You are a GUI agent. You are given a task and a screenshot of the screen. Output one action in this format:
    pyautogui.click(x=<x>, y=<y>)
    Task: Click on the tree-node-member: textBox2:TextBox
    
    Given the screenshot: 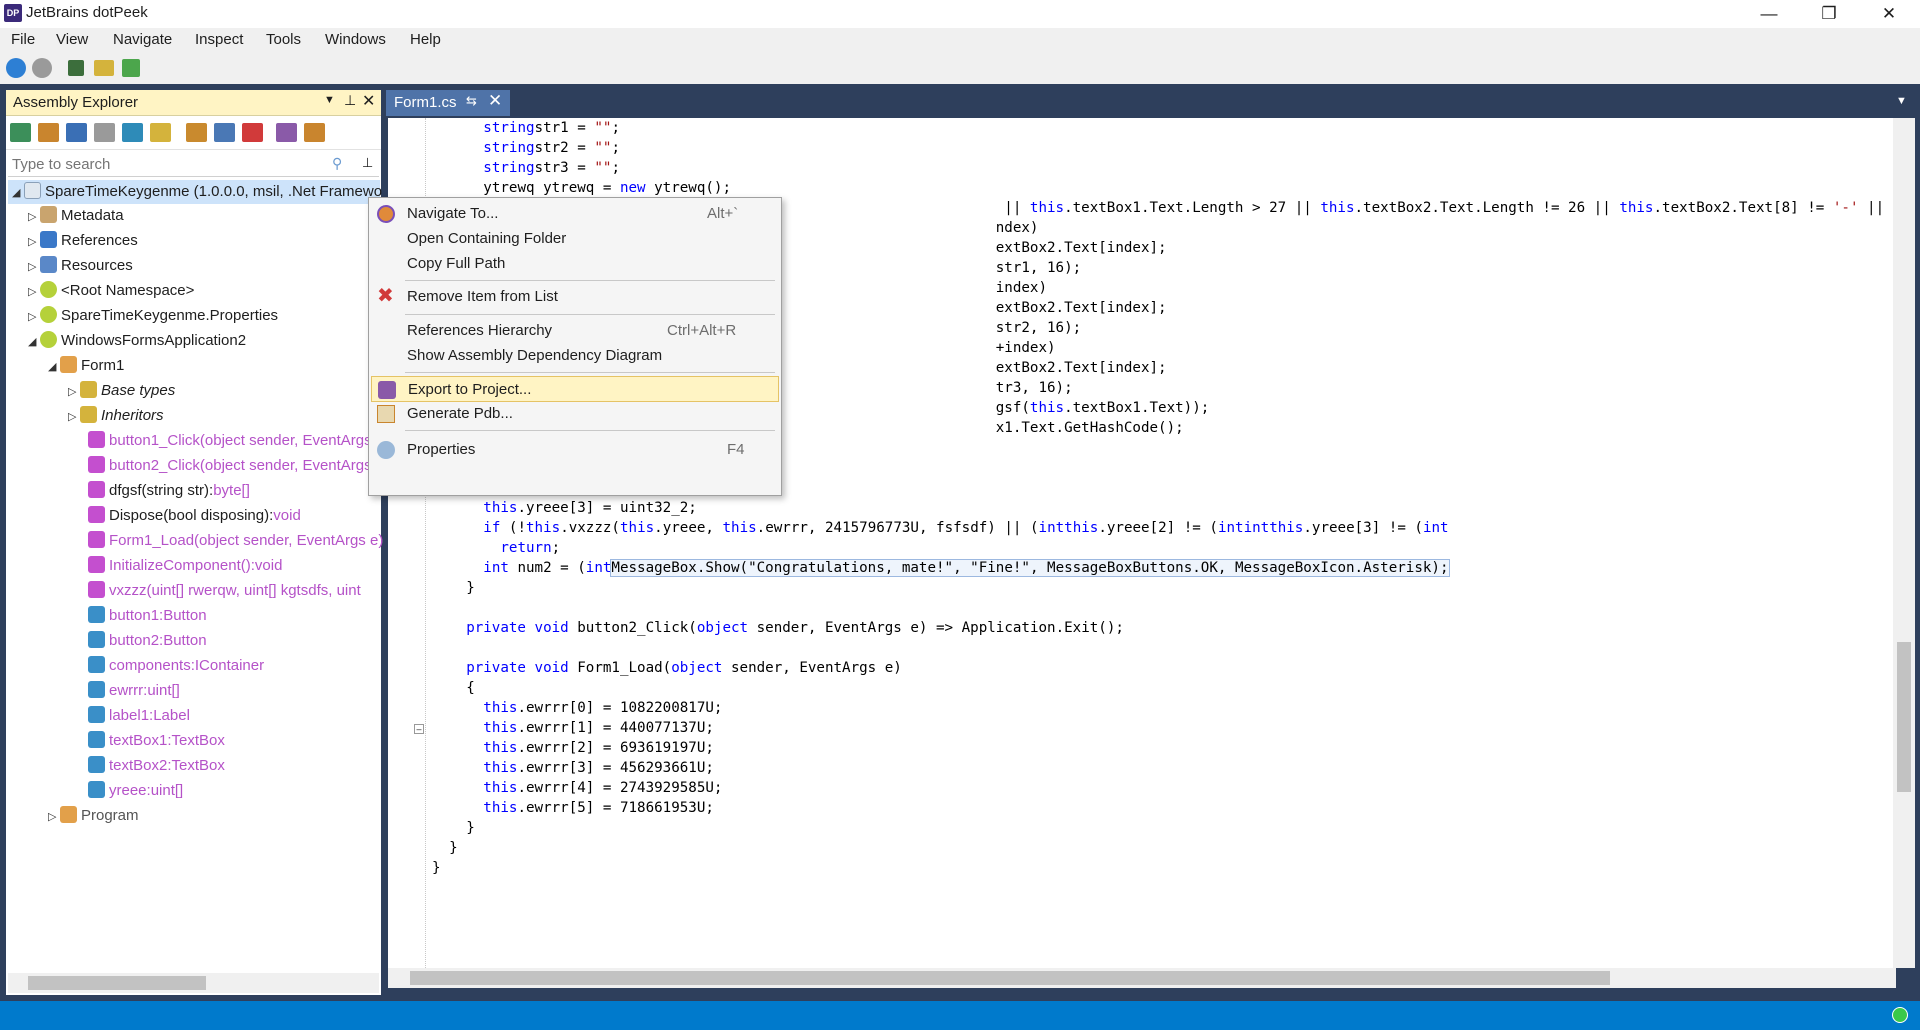 What is the action you would take?
    pyautogui.click(x=156, y=766)
    